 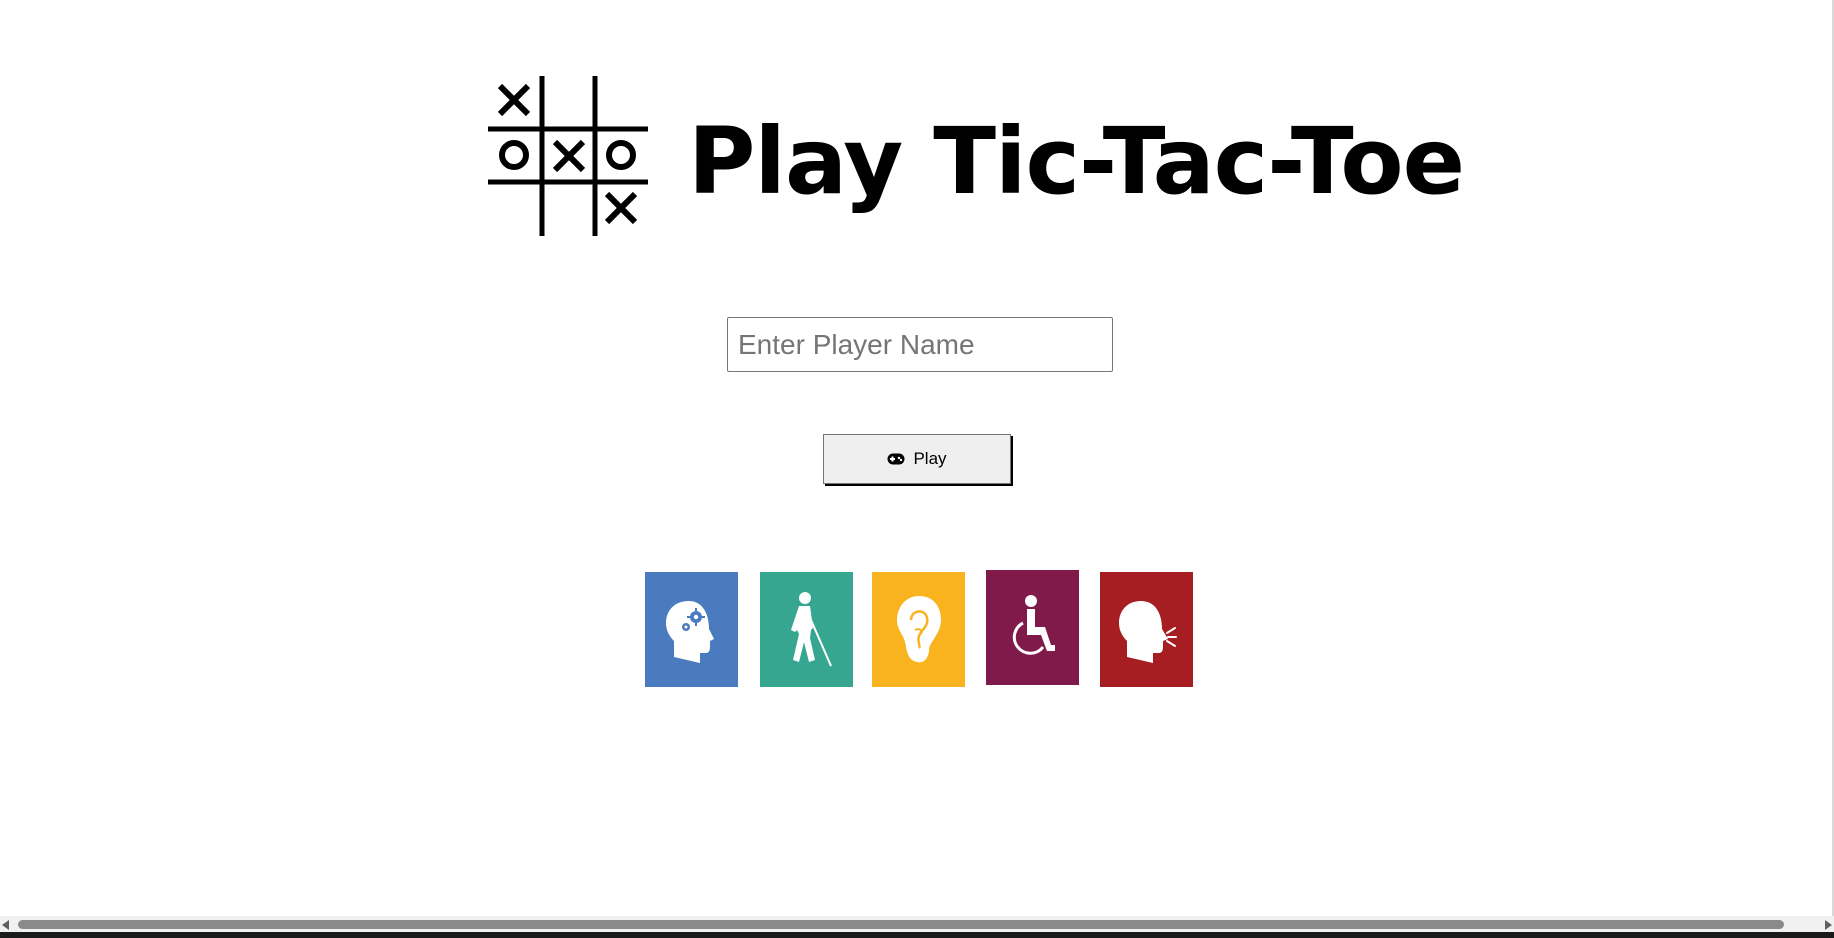 I want to click on horizontal-scrollbar, so click(x=917, y=924).